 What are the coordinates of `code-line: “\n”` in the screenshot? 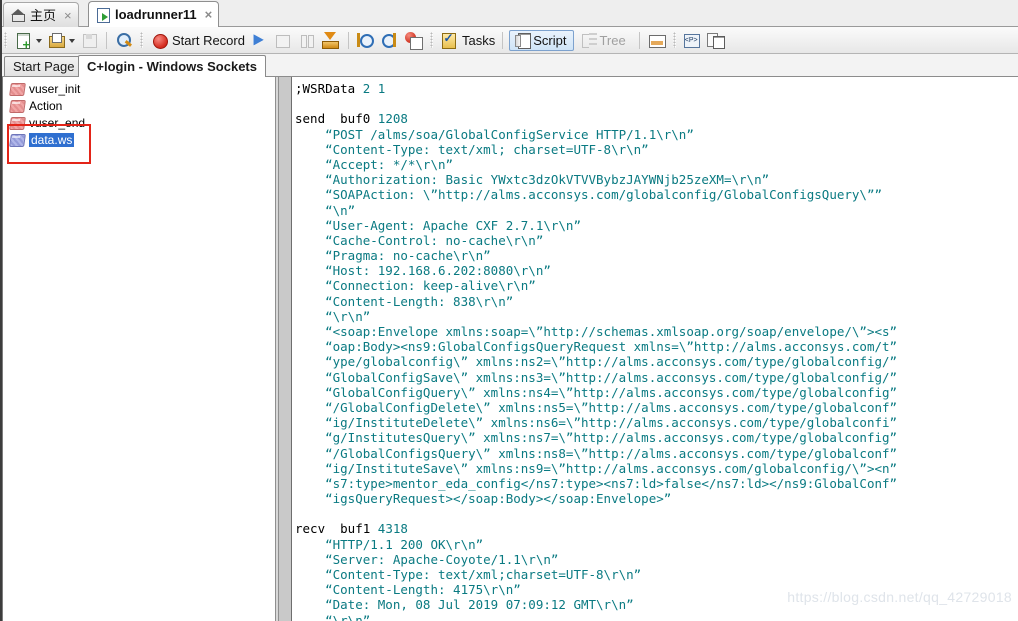 It's located at (656, 210).